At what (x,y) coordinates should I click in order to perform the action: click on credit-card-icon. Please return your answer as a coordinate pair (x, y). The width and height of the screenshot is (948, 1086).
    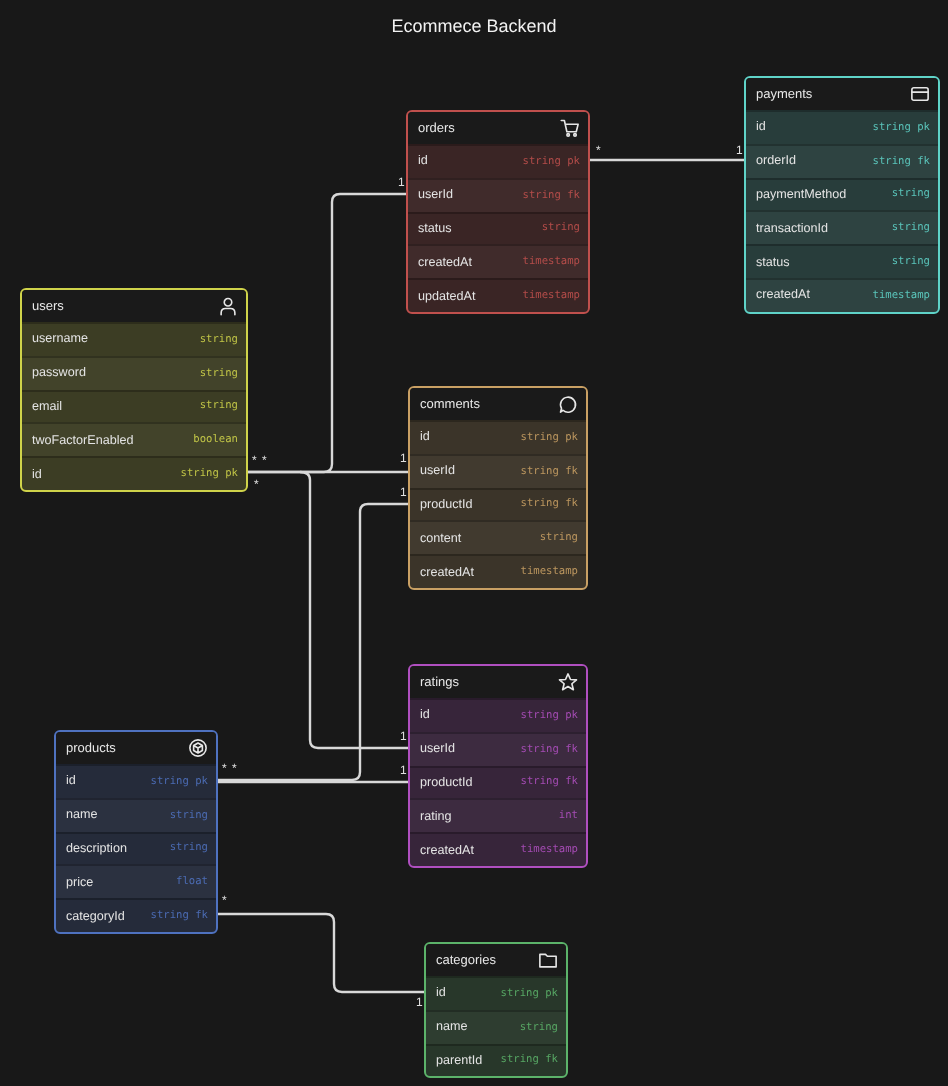
    Looking at the image, I should click on (920, 94).